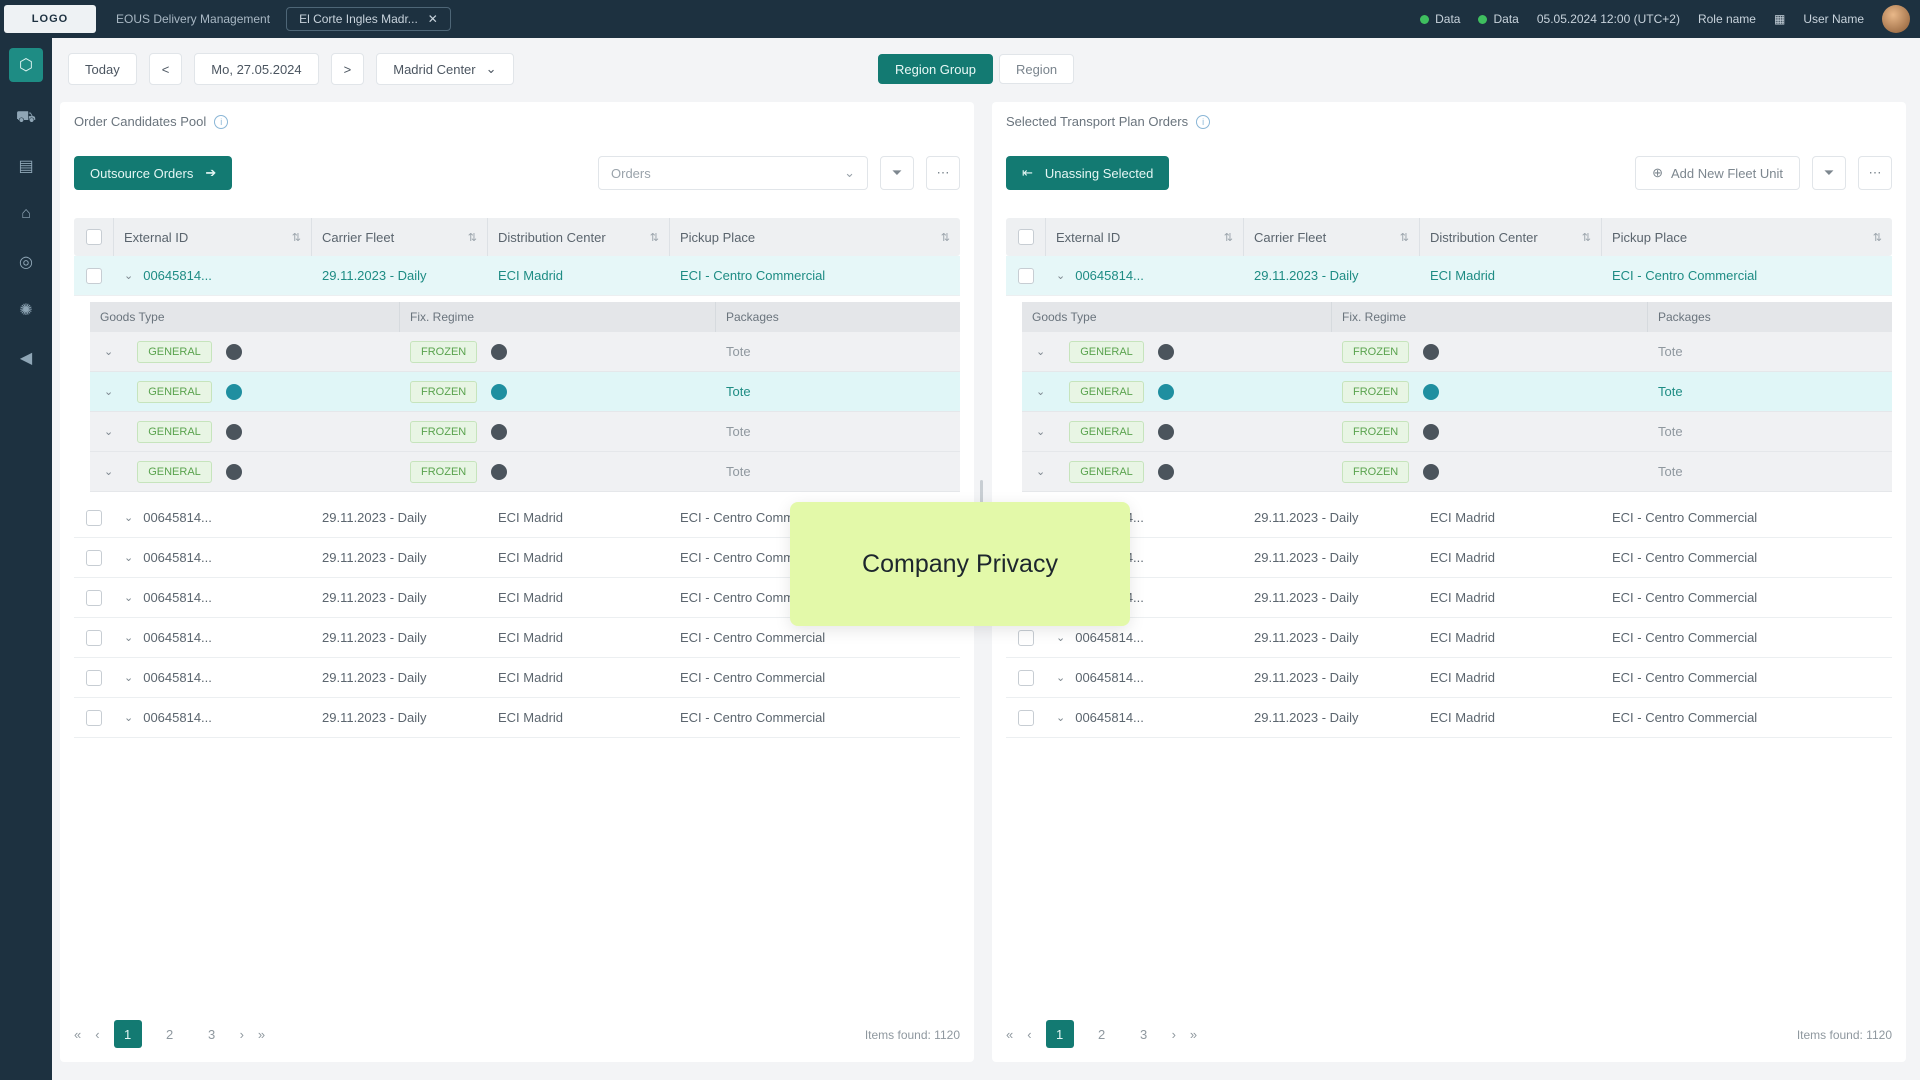  I want to click on add-fleet-unit-button: ⊕ Add New Fleet Unit, so click(1717, 173).